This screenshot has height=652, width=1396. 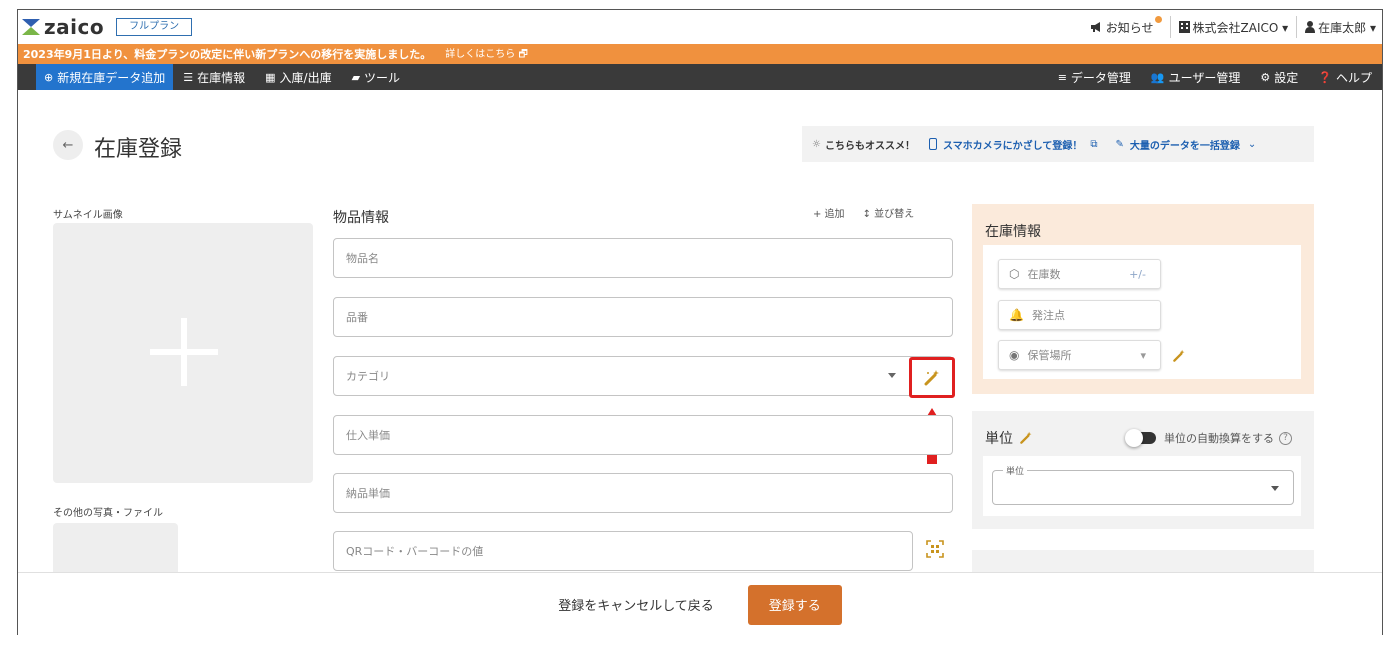 What do you see at coordinates (88, 215) in the screenshot?
I see `thumbnail-label: サムネイル画像` at bounding box center [88, 215].